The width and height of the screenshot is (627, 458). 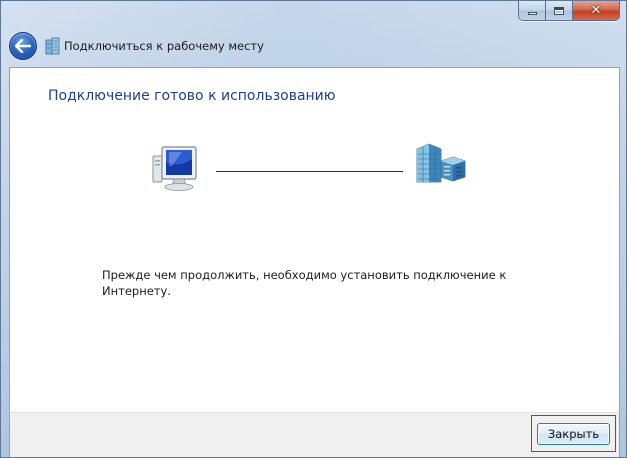 I want to click on window-close-button: ✕, so click(x=596, y=10).